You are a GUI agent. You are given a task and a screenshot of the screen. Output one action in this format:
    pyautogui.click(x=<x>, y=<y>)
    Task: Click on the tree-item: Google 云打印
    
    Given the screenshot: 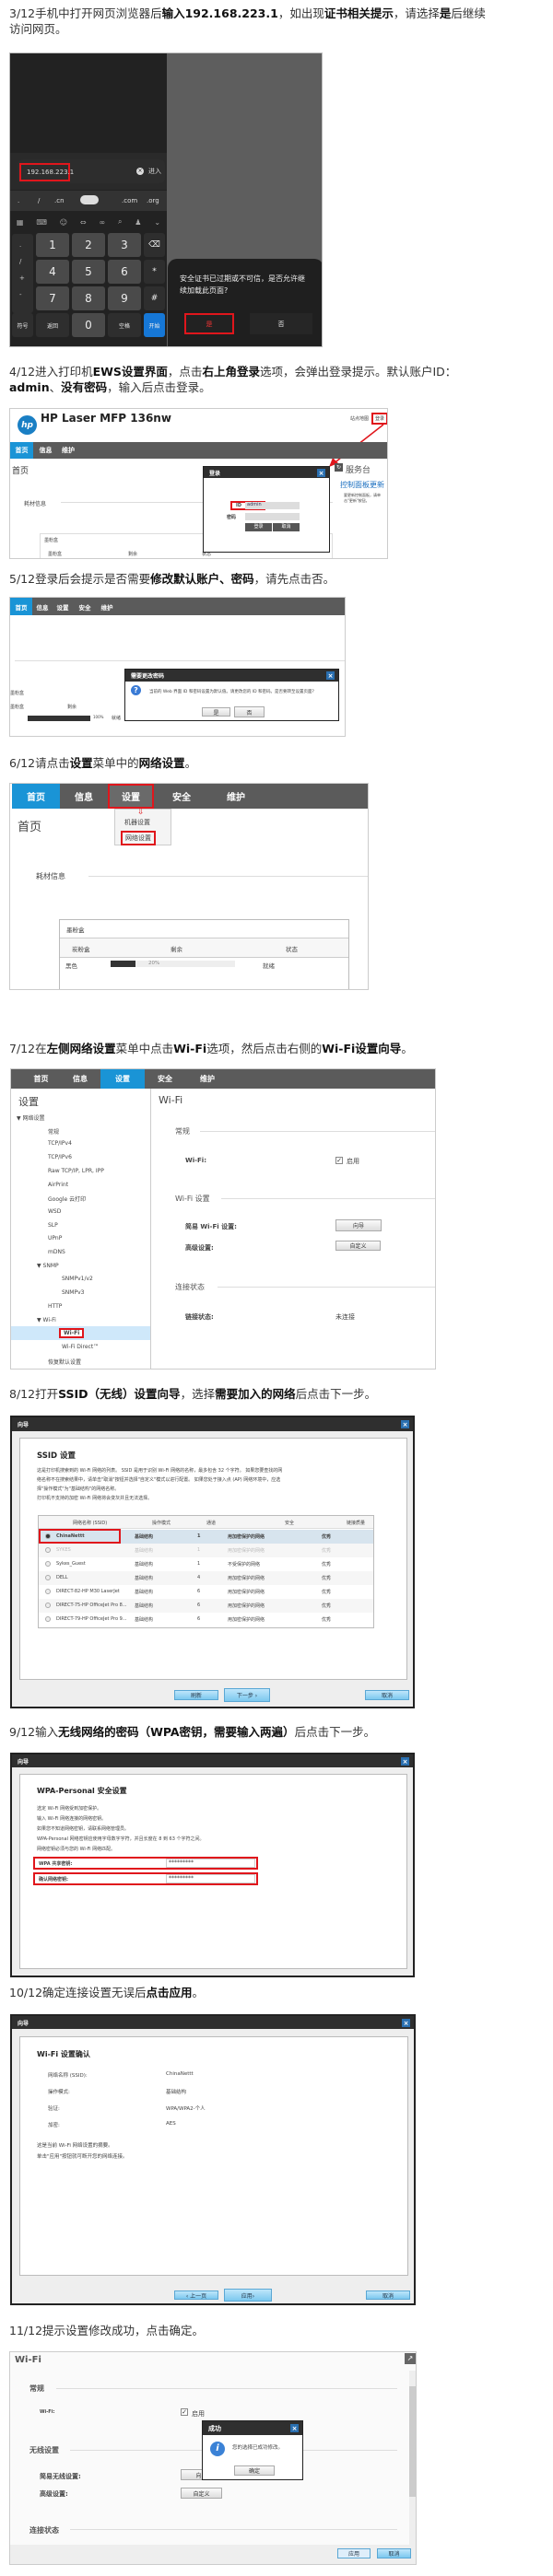 What is the action you would take?
    pyautogui.click(x=67, y=1199)
    